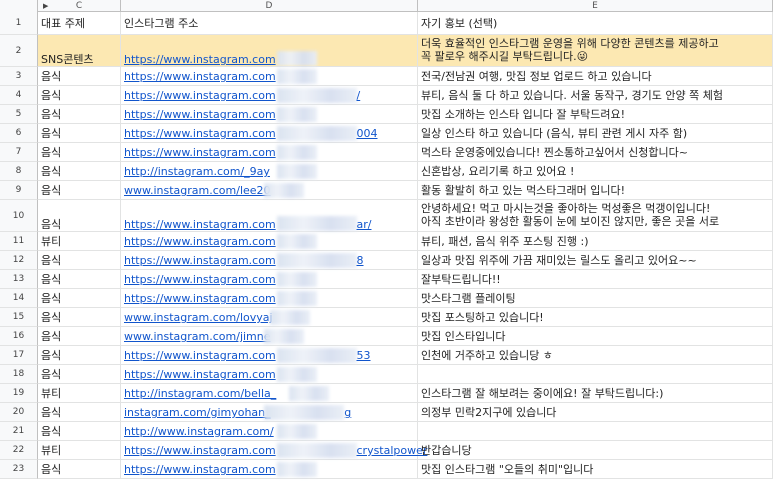 Image resolution: width=773 pixels, height=483 pixels. What do you see at coordinates (19, 355) in the screenshot?
I see `row-header: 17` at bounding box center [19, 355].